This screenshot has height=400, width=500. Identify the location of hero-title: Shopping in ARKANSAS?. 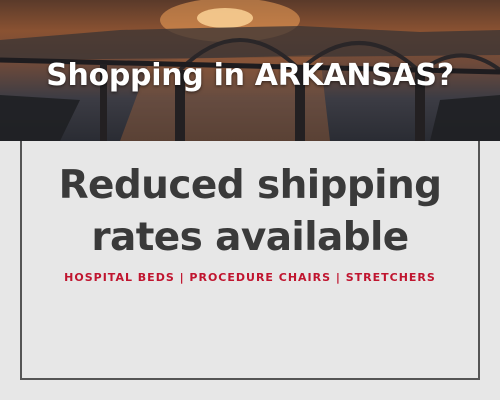
(250, 75).